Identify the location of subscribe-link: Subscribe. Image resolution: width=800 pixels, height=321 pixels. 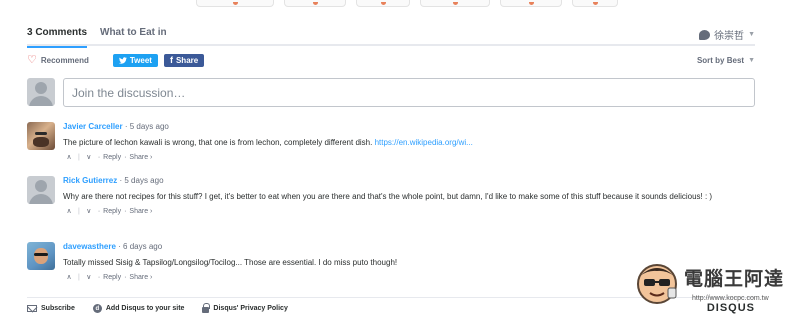
(51, 308).